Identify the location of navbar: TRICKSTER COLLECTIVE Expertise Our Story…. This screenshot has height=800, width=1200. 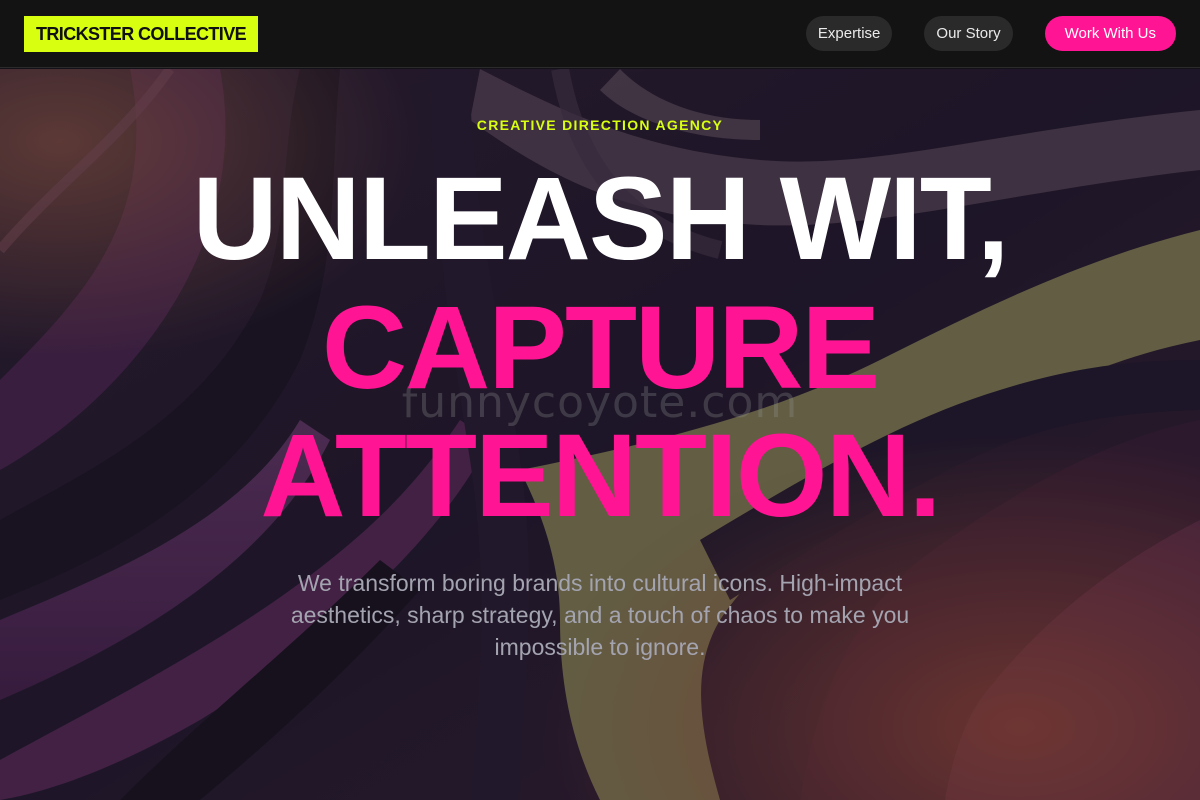
(600, 34).